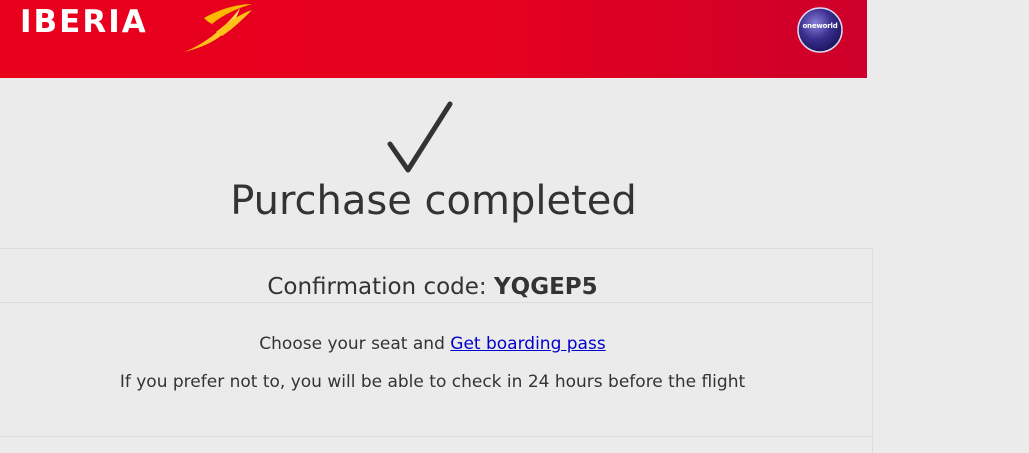  I want to click on seat-instruction: Choose your seat and Get boarding pass, so click(433, 344).